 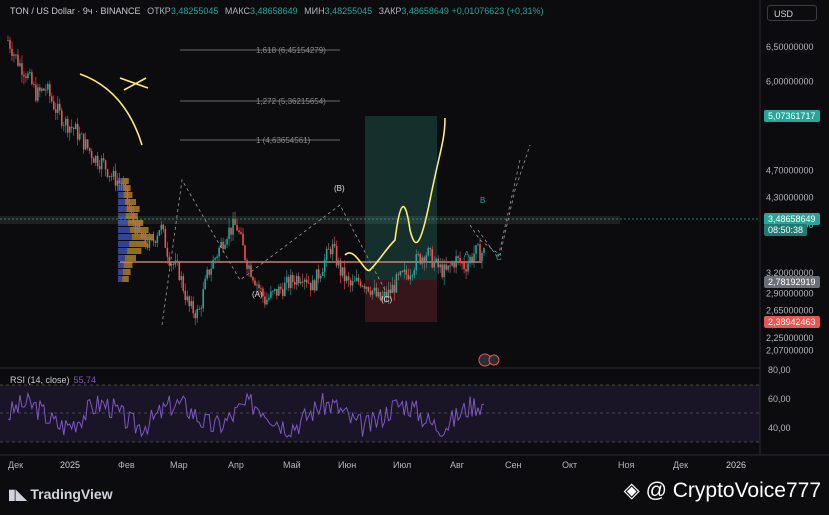 I want to click on time-axis-label: Май, so click(x=292, y=465).